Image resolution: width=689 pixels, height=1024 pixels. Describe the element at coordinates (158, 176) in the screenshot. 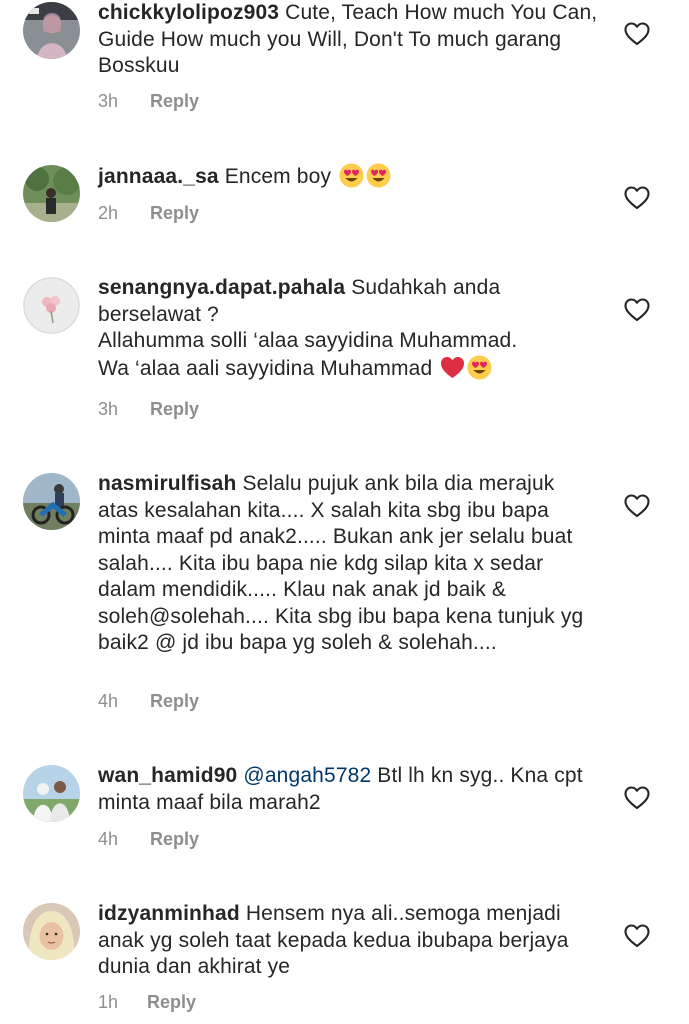

I see `username: jannaaa._sa` at that location.